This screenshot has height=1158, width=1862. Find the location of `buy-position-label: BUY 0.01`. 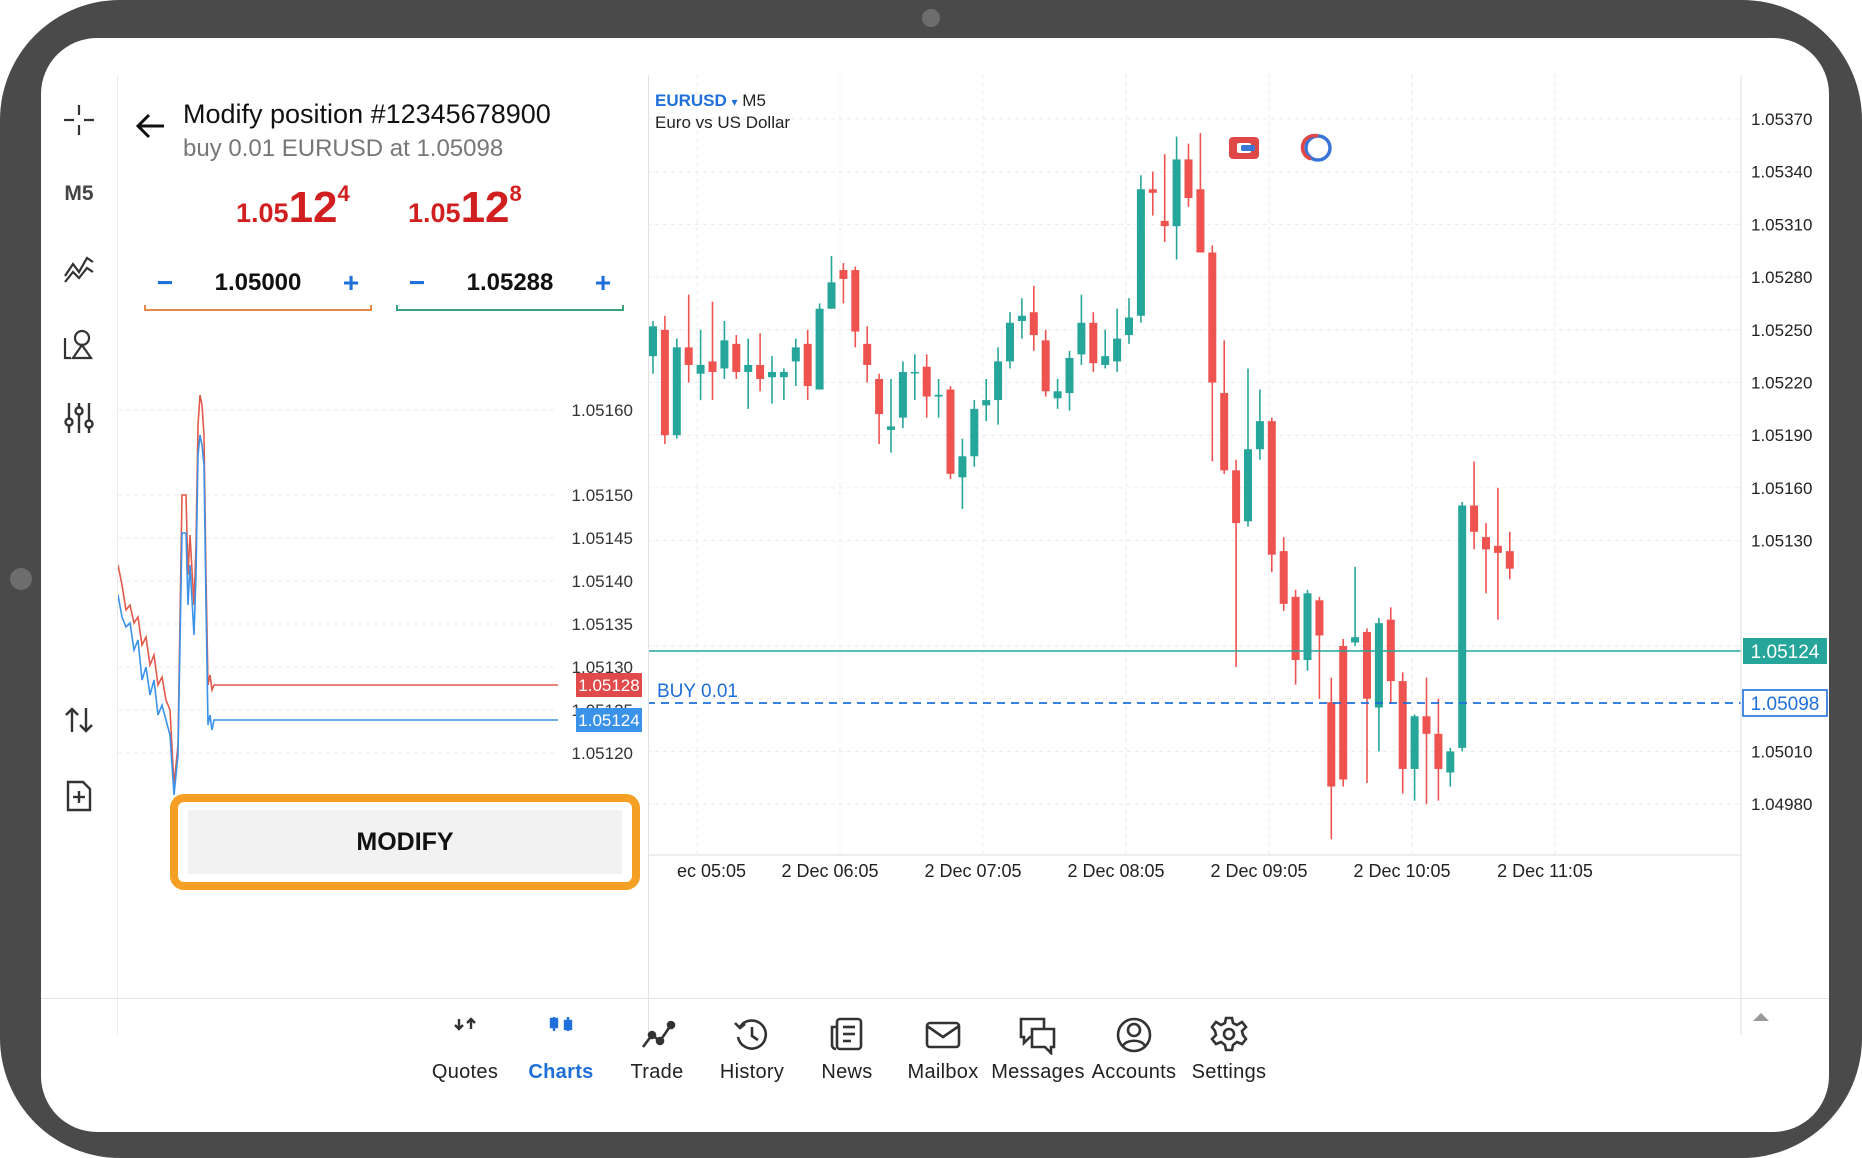

buy-position-label: BUY 0.01 is located at coordinates (697, 691).